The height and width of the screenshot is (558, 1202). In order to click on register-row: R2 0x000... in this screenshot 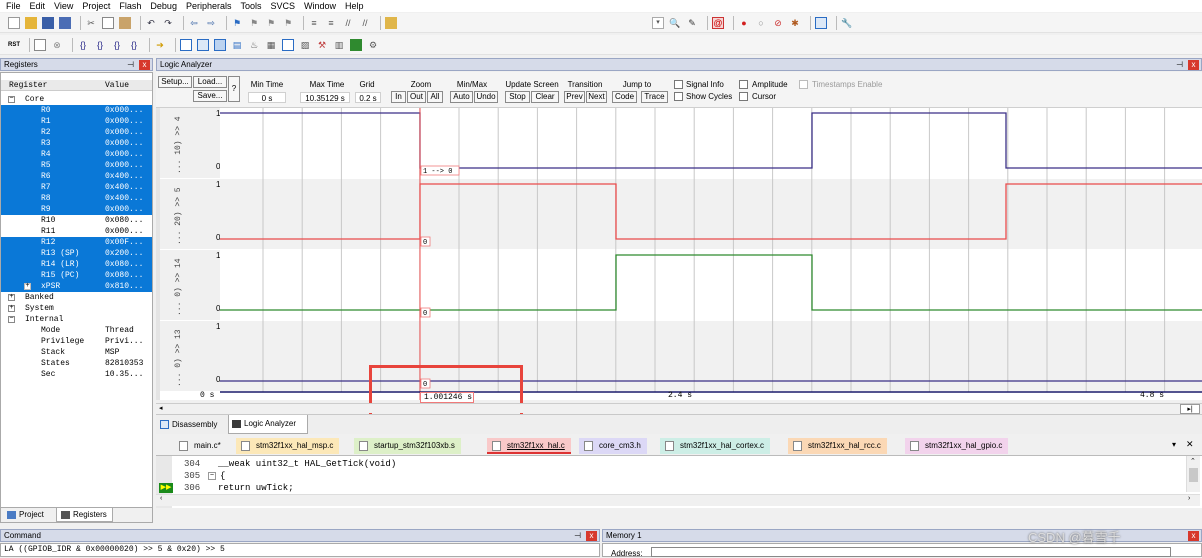, I will do `click(76, 132)`.